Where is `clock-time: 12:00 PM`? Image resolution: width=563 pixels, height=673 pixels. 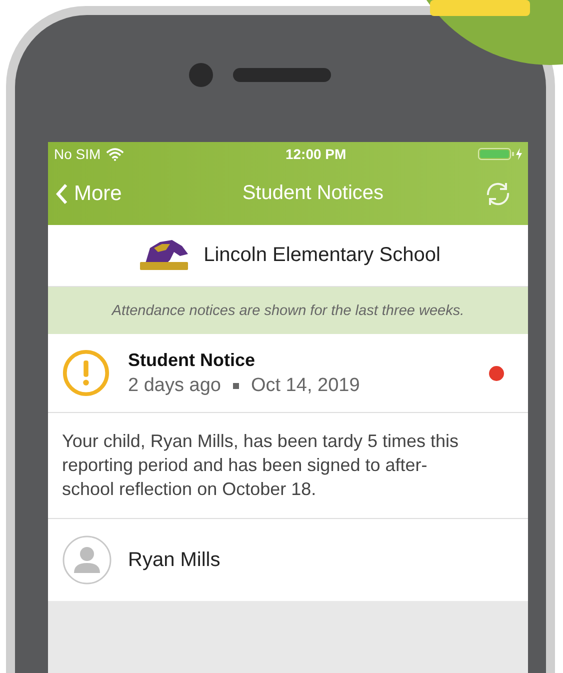 clock-time: 12:00 PM is located at coordinates (315, 154).